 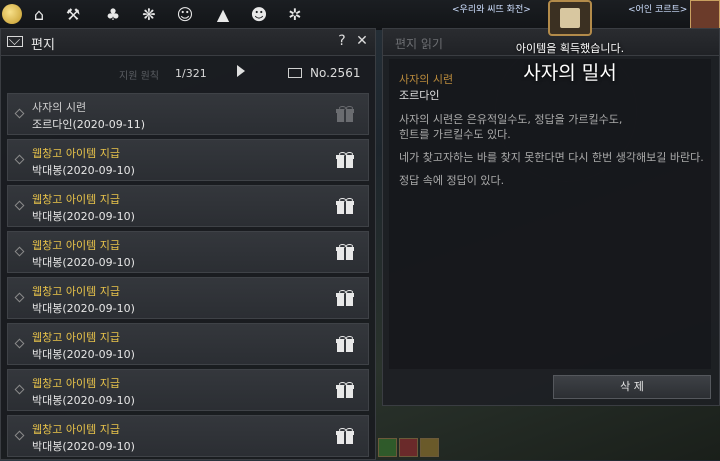 What do you see at coordinates (570, 73) in the screenshot?
I see `notification-item-name: 사자의 밀서` at bounding box center [570, 73].